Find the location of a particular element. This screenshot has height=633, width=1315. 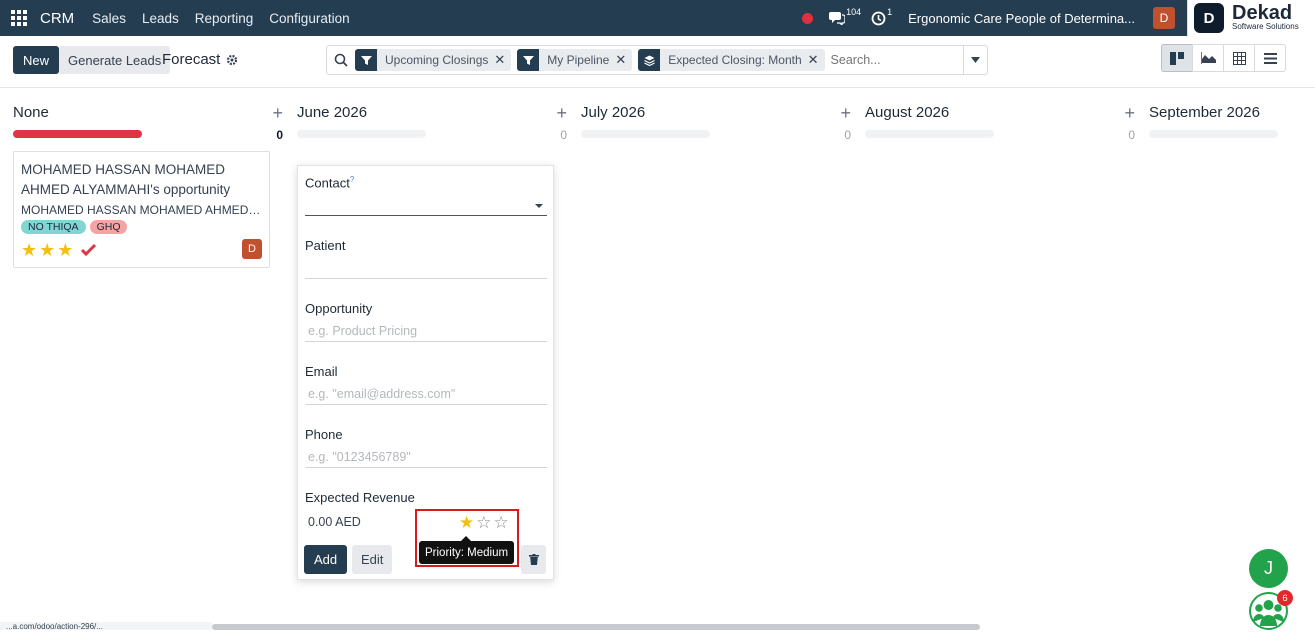

area-chart-icon is located at coordinates (1208, 58).